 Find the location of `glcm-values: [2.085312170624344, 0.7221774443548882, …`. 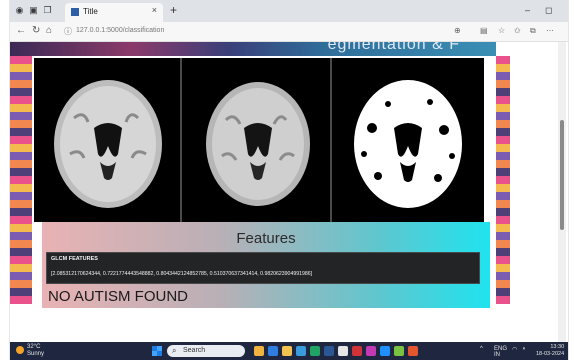

glcm-values: [2.085312170624344, 0.7221774443548882, … is located at coordinates (182, 274).